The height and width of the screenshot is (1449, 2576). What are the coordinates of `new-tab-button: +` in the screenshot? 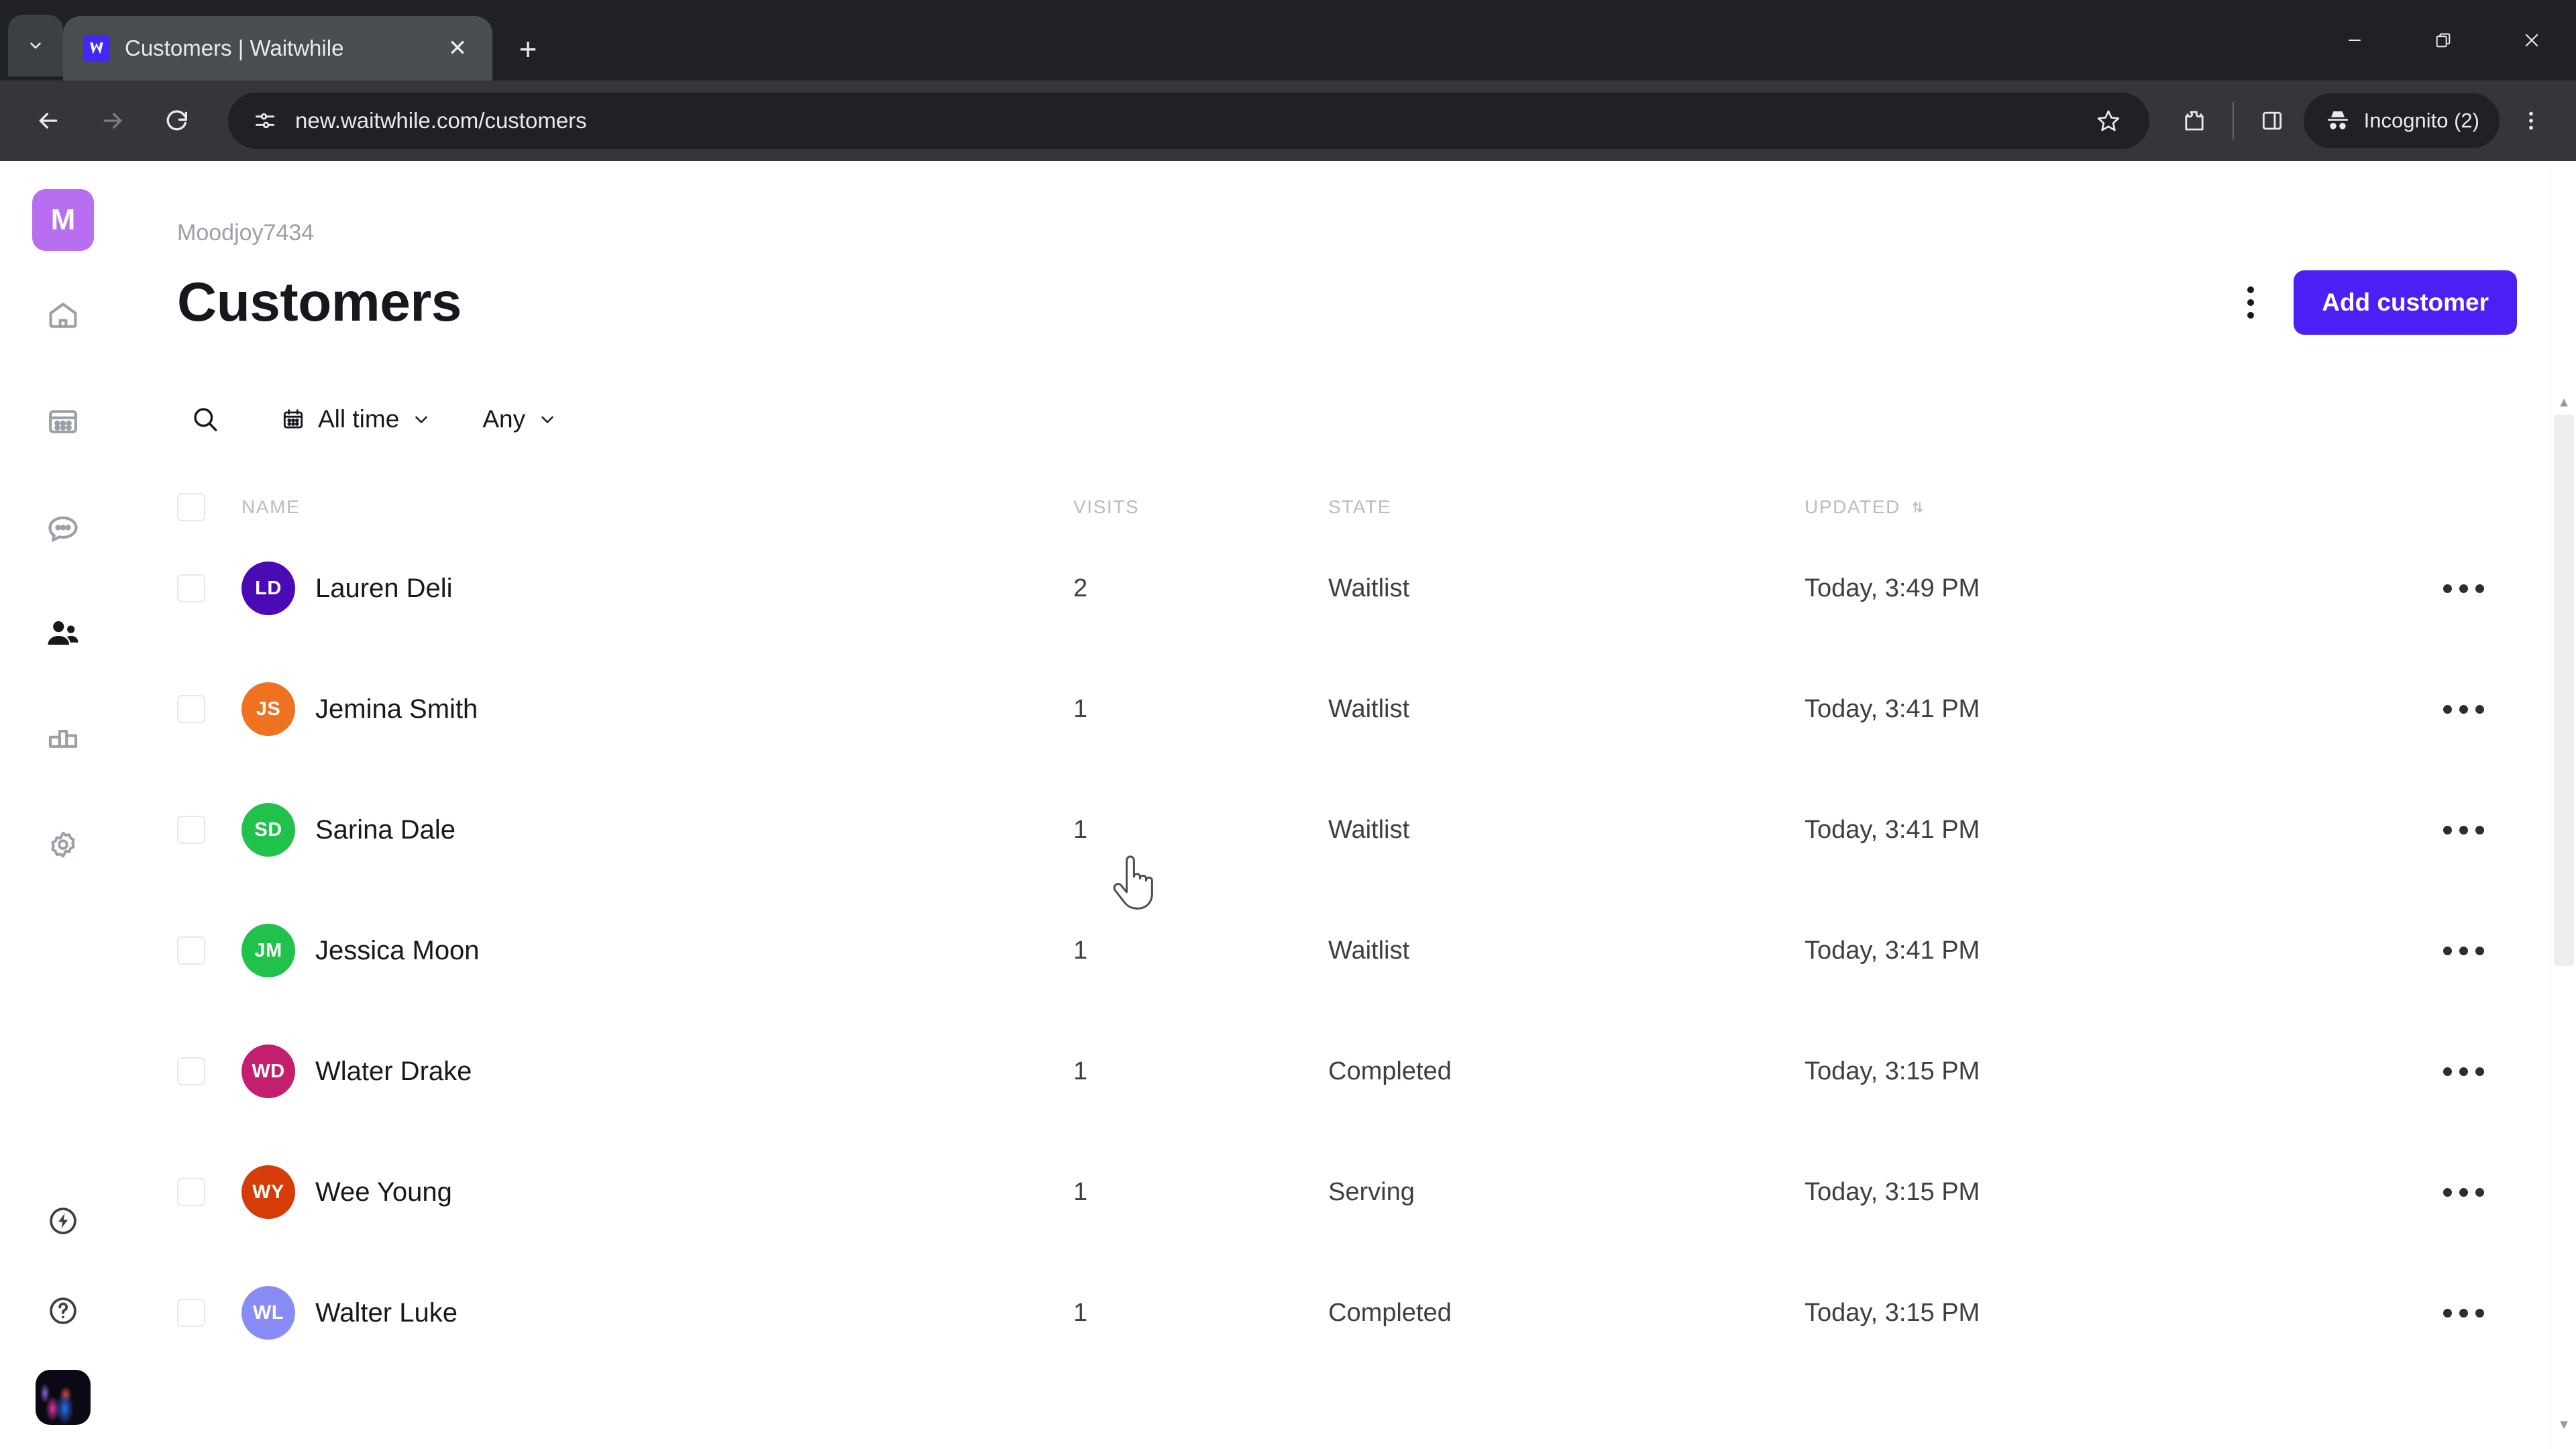 It's located at (528, 49).